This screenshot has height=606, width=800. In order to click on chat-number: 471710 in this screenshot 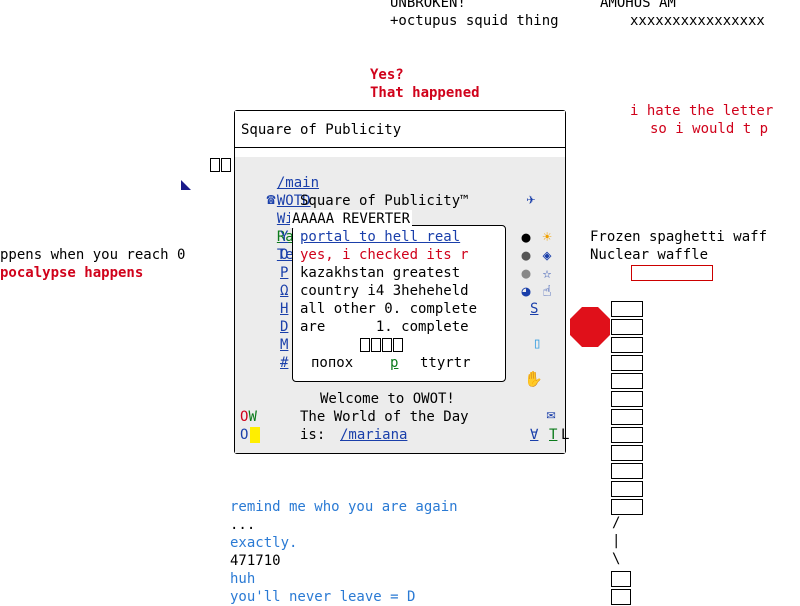, I will do `click(255, 561)`.